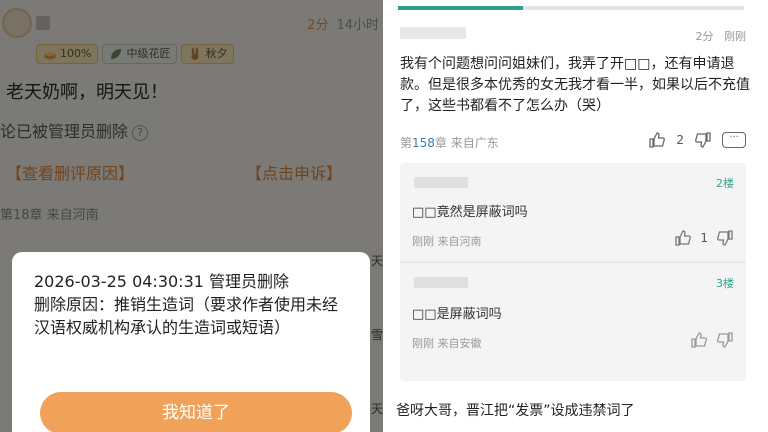  Describe the element at coordinates (704, 36) in the screenshot. I see `floor-label: 2分` at that location.